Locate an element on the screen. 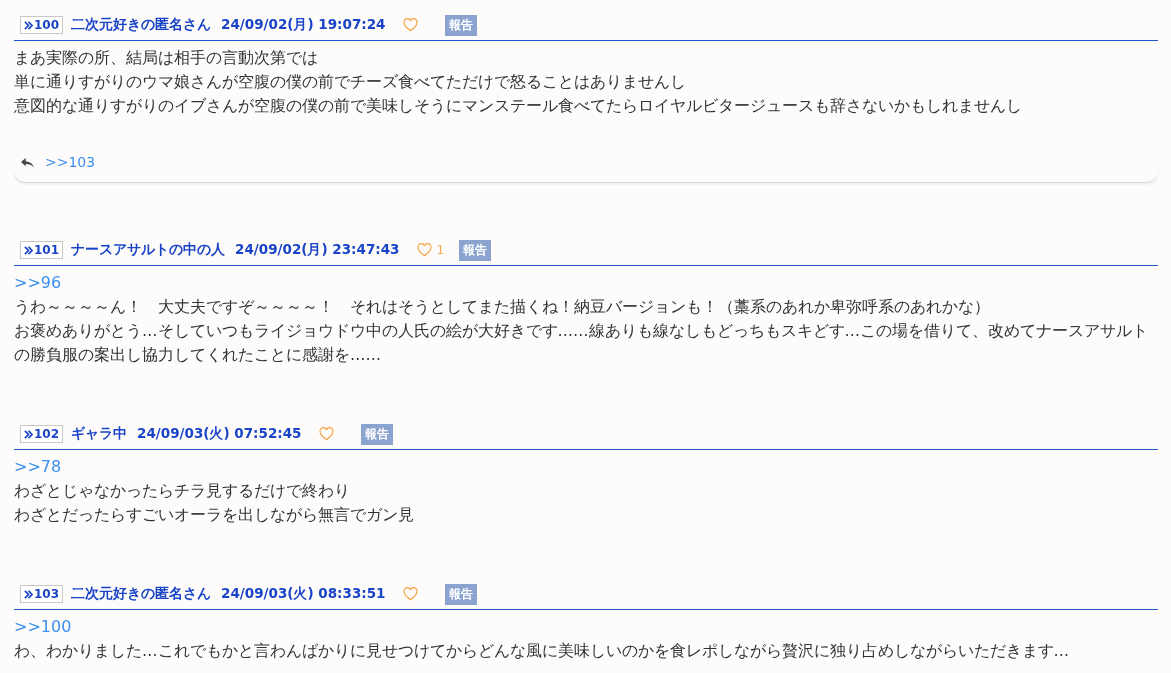 The height and width of the screenshot is (673, 1171). post-text-line: お褒めありがとう…そしていつもライジョウドウ中の人氏の絵が大好きです……線ありも線なしもどっちもスキどす…この場を借りて、改めてナースアサルト is located at coordinates (581, 331).